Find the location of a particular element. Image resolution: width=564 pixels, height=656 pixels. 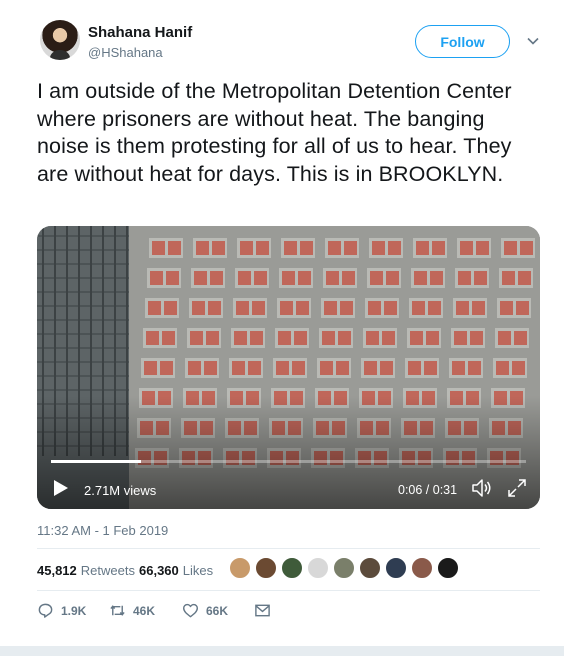

video-progress-fill is located at coordinates (96, 461).